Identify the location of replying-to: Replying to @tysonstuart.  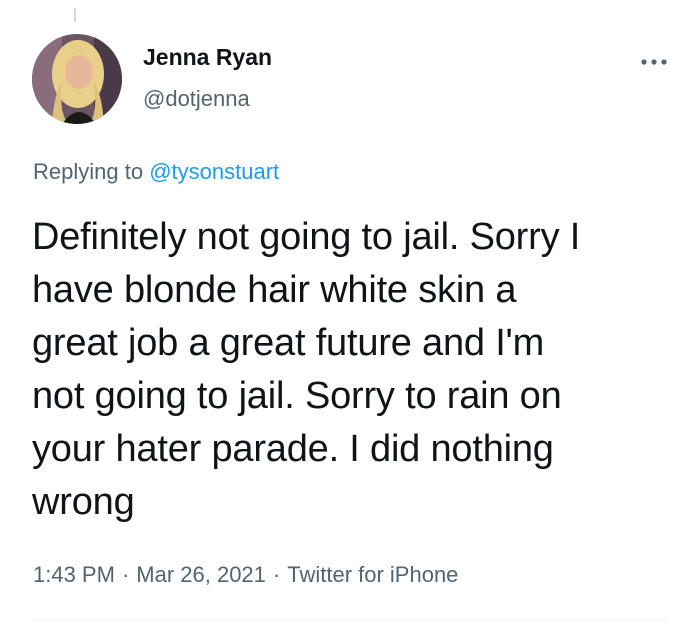
(156, 172).